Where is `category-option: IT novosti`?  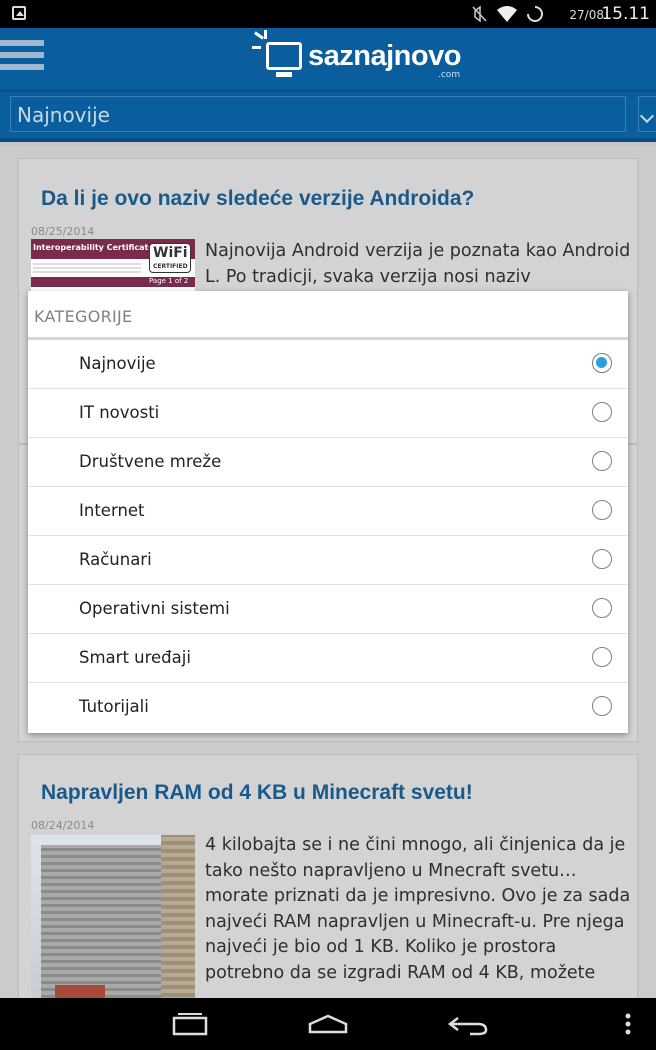
category-option: IT novosti is located at coordinates (328, 413).